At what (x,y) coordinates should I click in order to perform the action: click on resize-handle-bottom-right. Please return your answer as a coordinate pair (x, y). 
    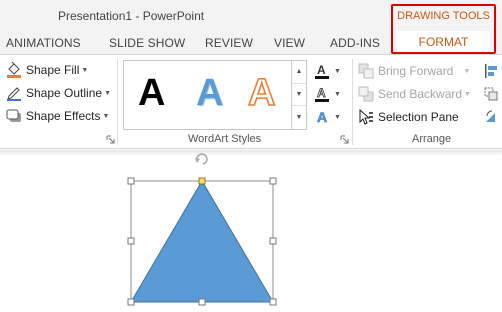
    Looking at the image, I should click on (273, 302).